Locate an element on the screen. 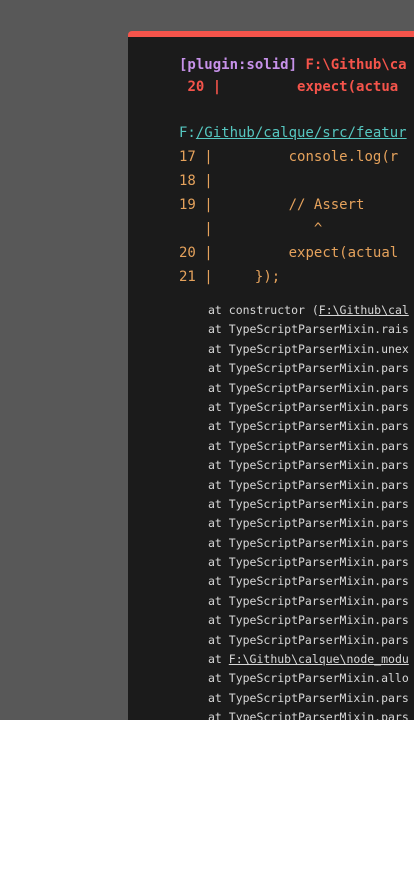  code-frame-caret-line: | ^ is located at coordinates (250, 229).